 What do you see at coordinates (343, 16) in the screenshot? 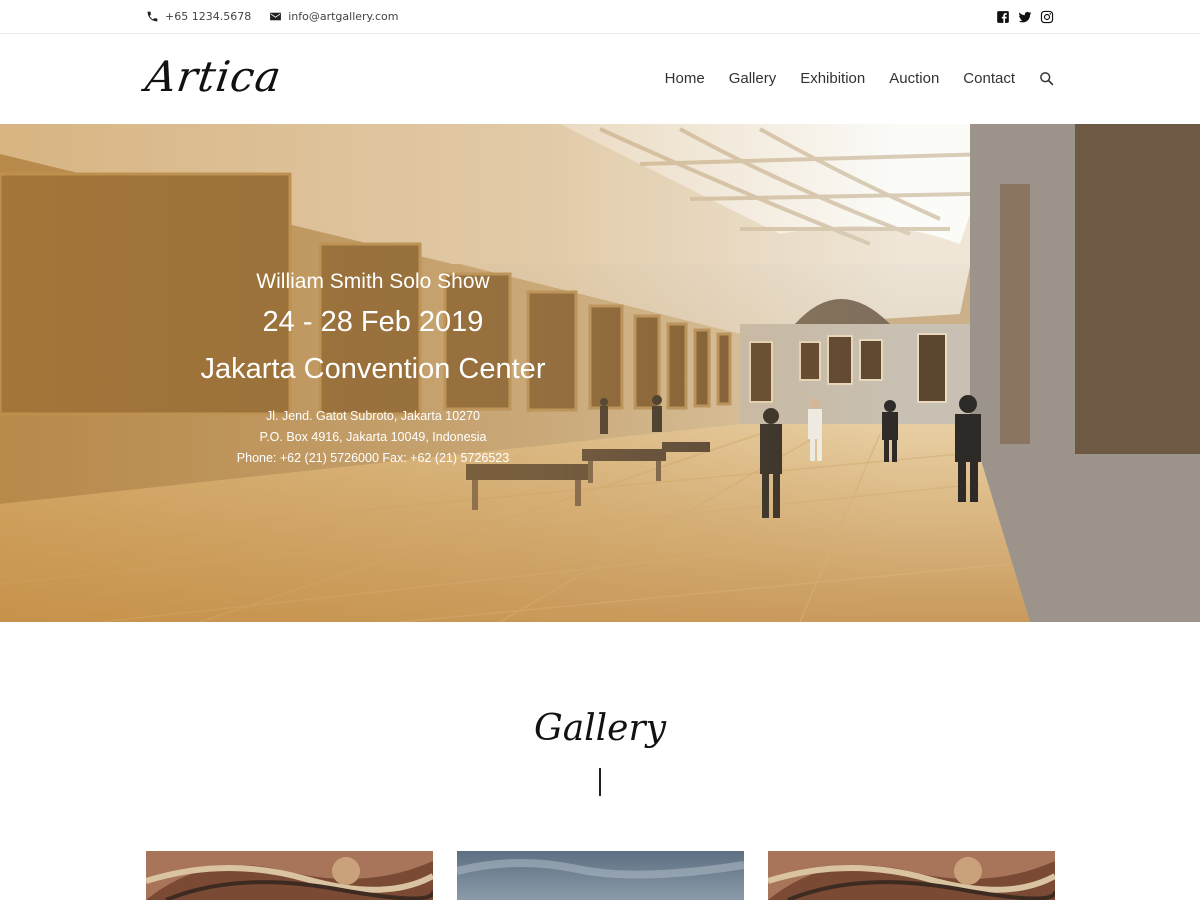
I see `email-address: info@artgallery.com` at bounding box center [343, 16].